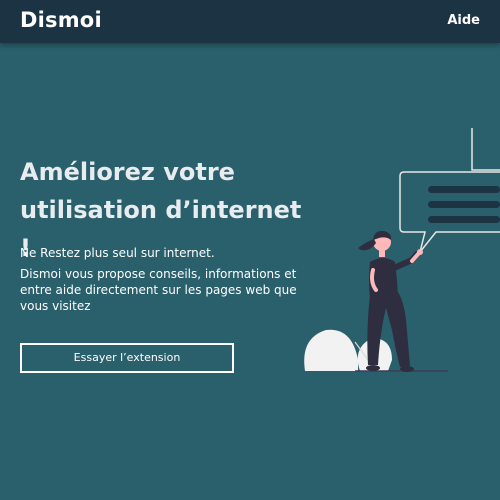  Describe the element at coordinates (250, 21) in the screenshot. I see `top-navbar: Dismoi Aide` at that location.